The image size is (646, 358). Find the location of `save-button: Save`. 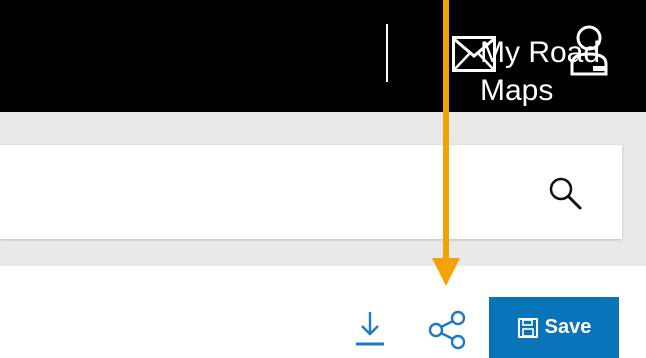

save-button: Save is located at coordinates (554, 327).